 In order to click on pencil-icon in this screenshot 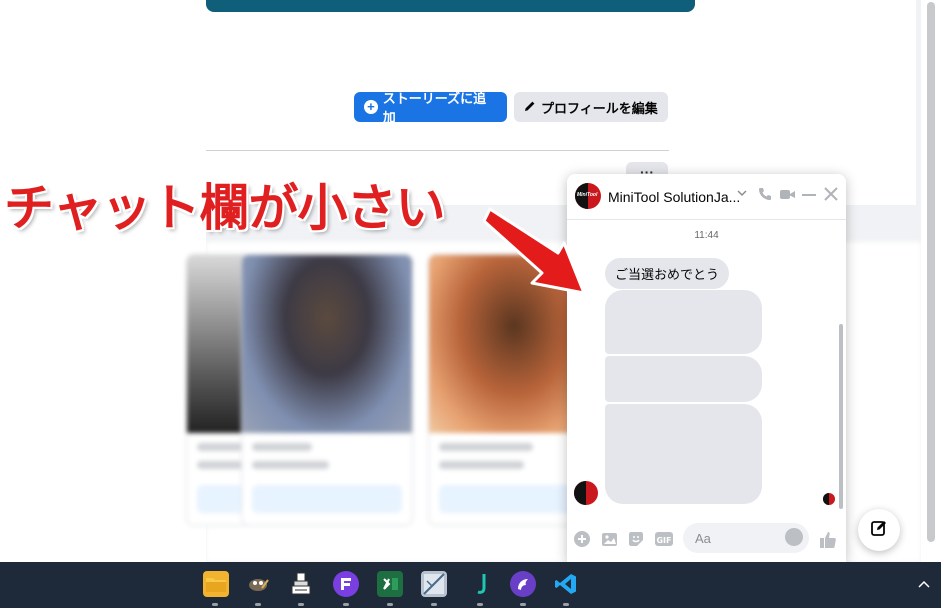, I will do `click(530, 107)`.